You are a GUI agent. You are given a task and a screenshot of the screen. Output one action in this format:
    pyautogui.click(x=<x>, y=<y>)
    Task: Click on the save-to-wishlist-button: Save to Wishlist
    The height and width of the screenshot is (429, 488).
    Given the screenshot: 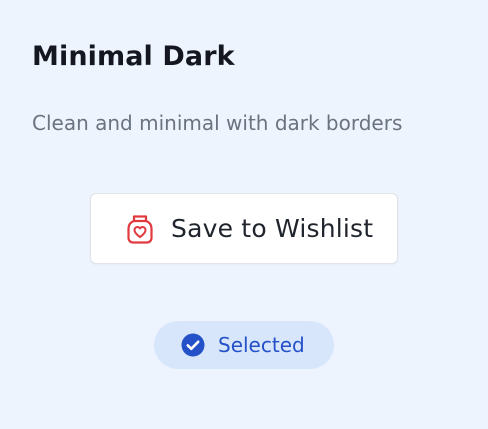 What is the action you would take?
    pyautogui.click(x=244, y=228)
    